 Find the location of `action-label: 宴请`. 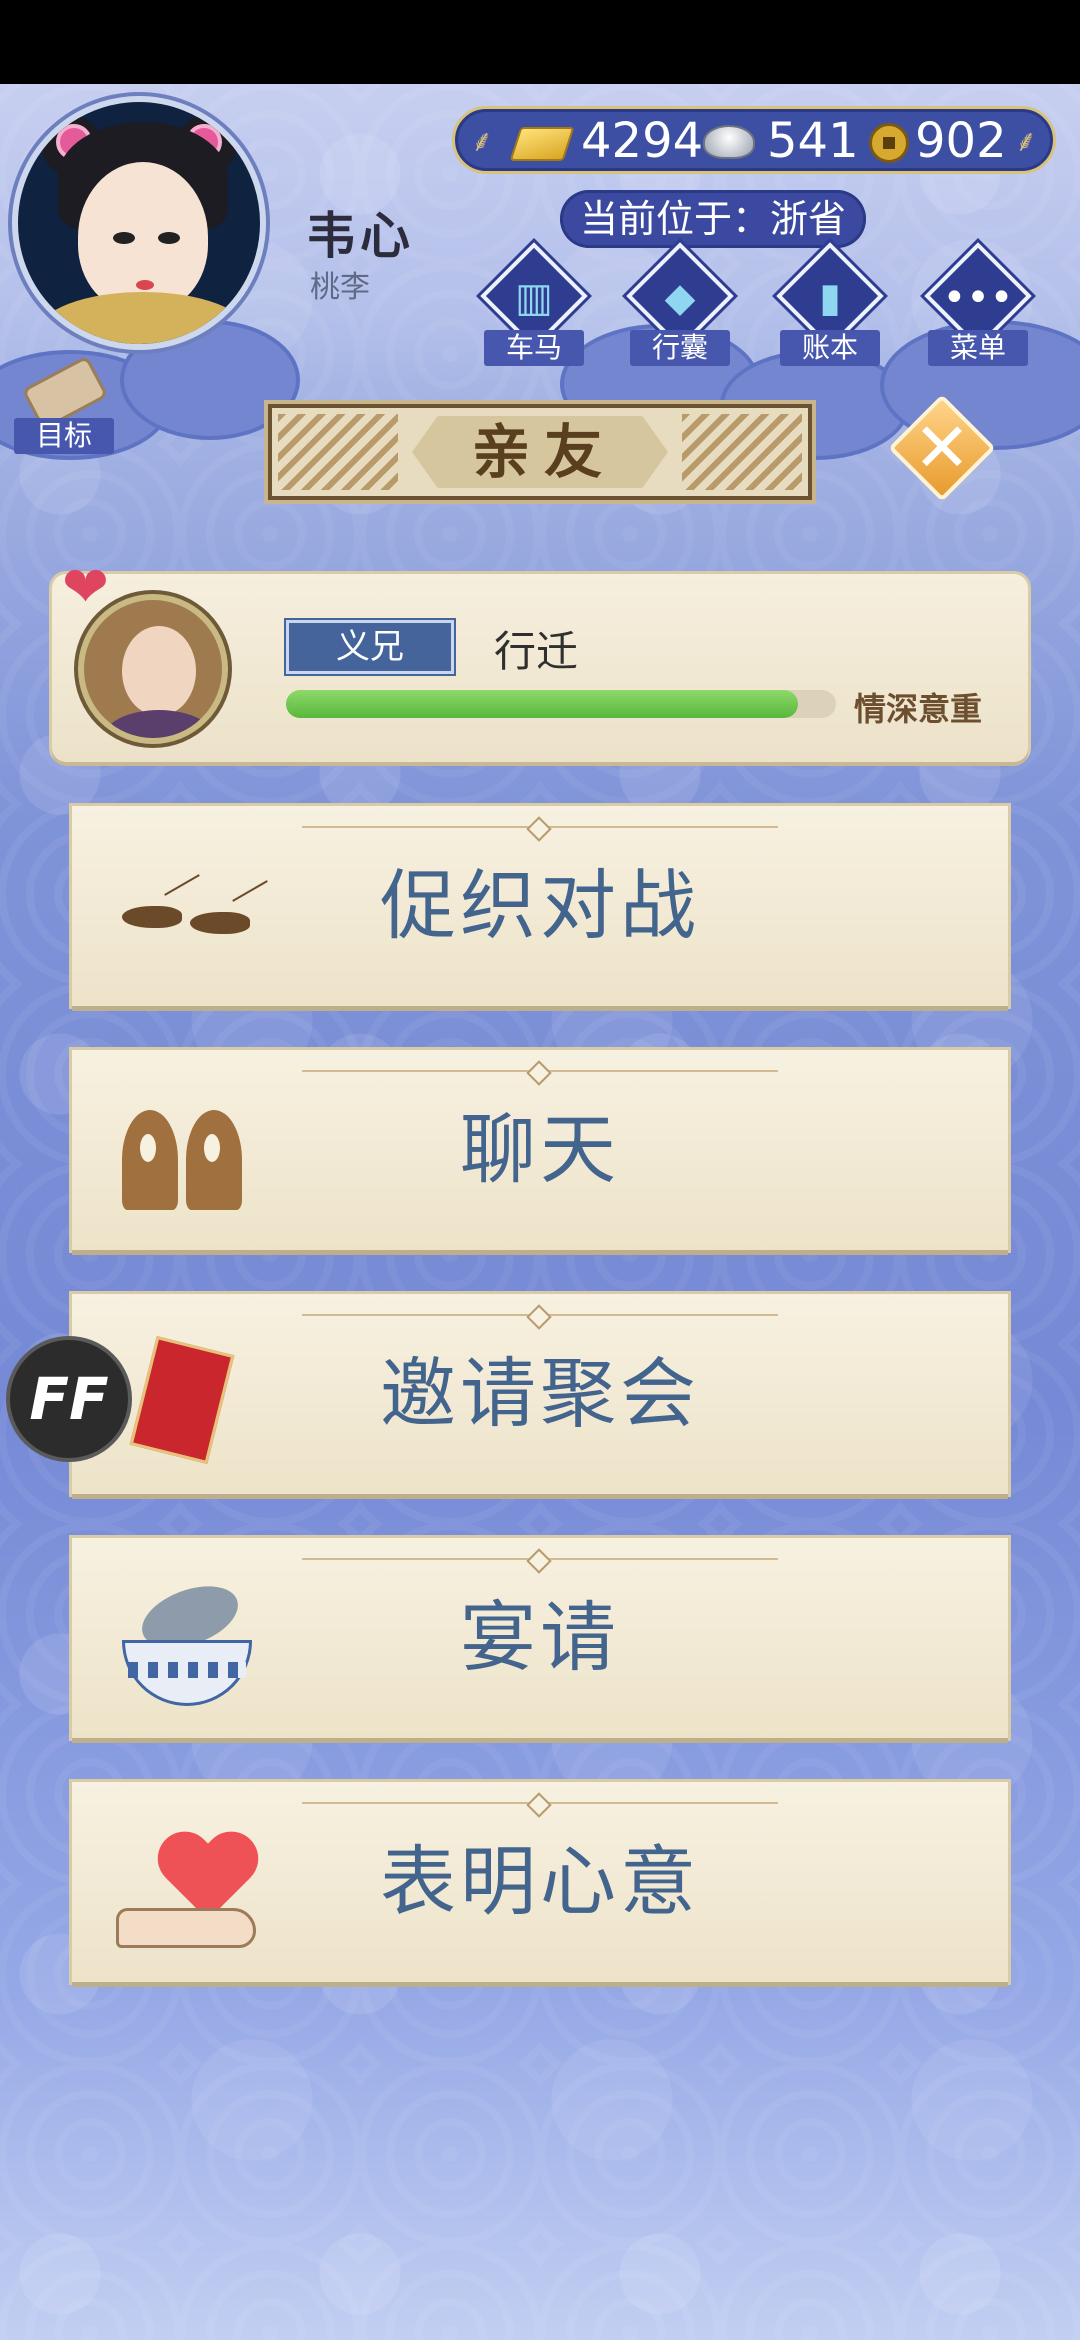

action-label: 宴请 is located at coordinates (540, 1637).